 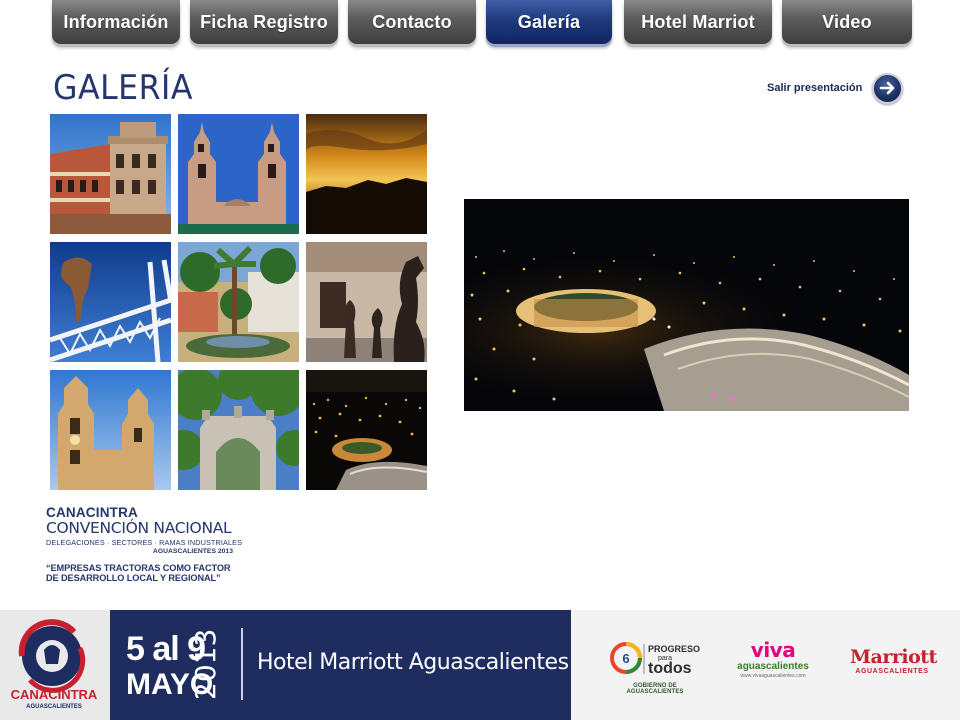 I want to click on banner-divider, so click(x=242, y=664).